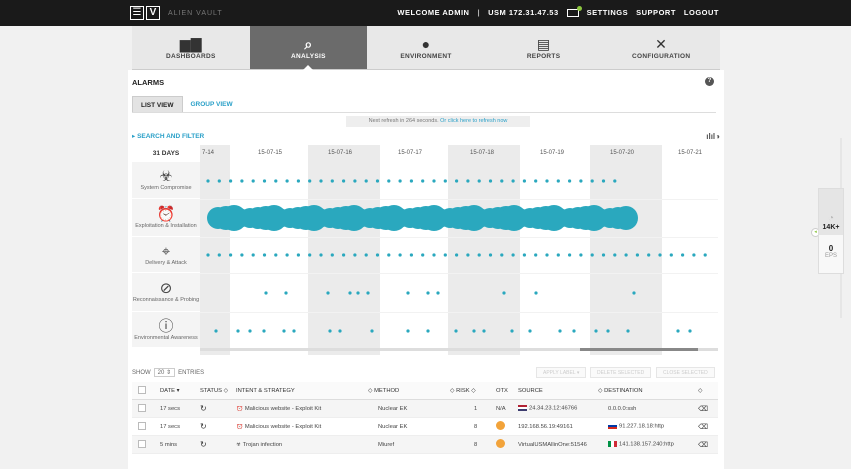 This screenshot has height=469, width=851. What do you see at coordinates (168, 136) in the screenshot?
I see `search-and-filter-toggle: ▸ SEARCH AND FILTER` at bounding box center [168, 136].